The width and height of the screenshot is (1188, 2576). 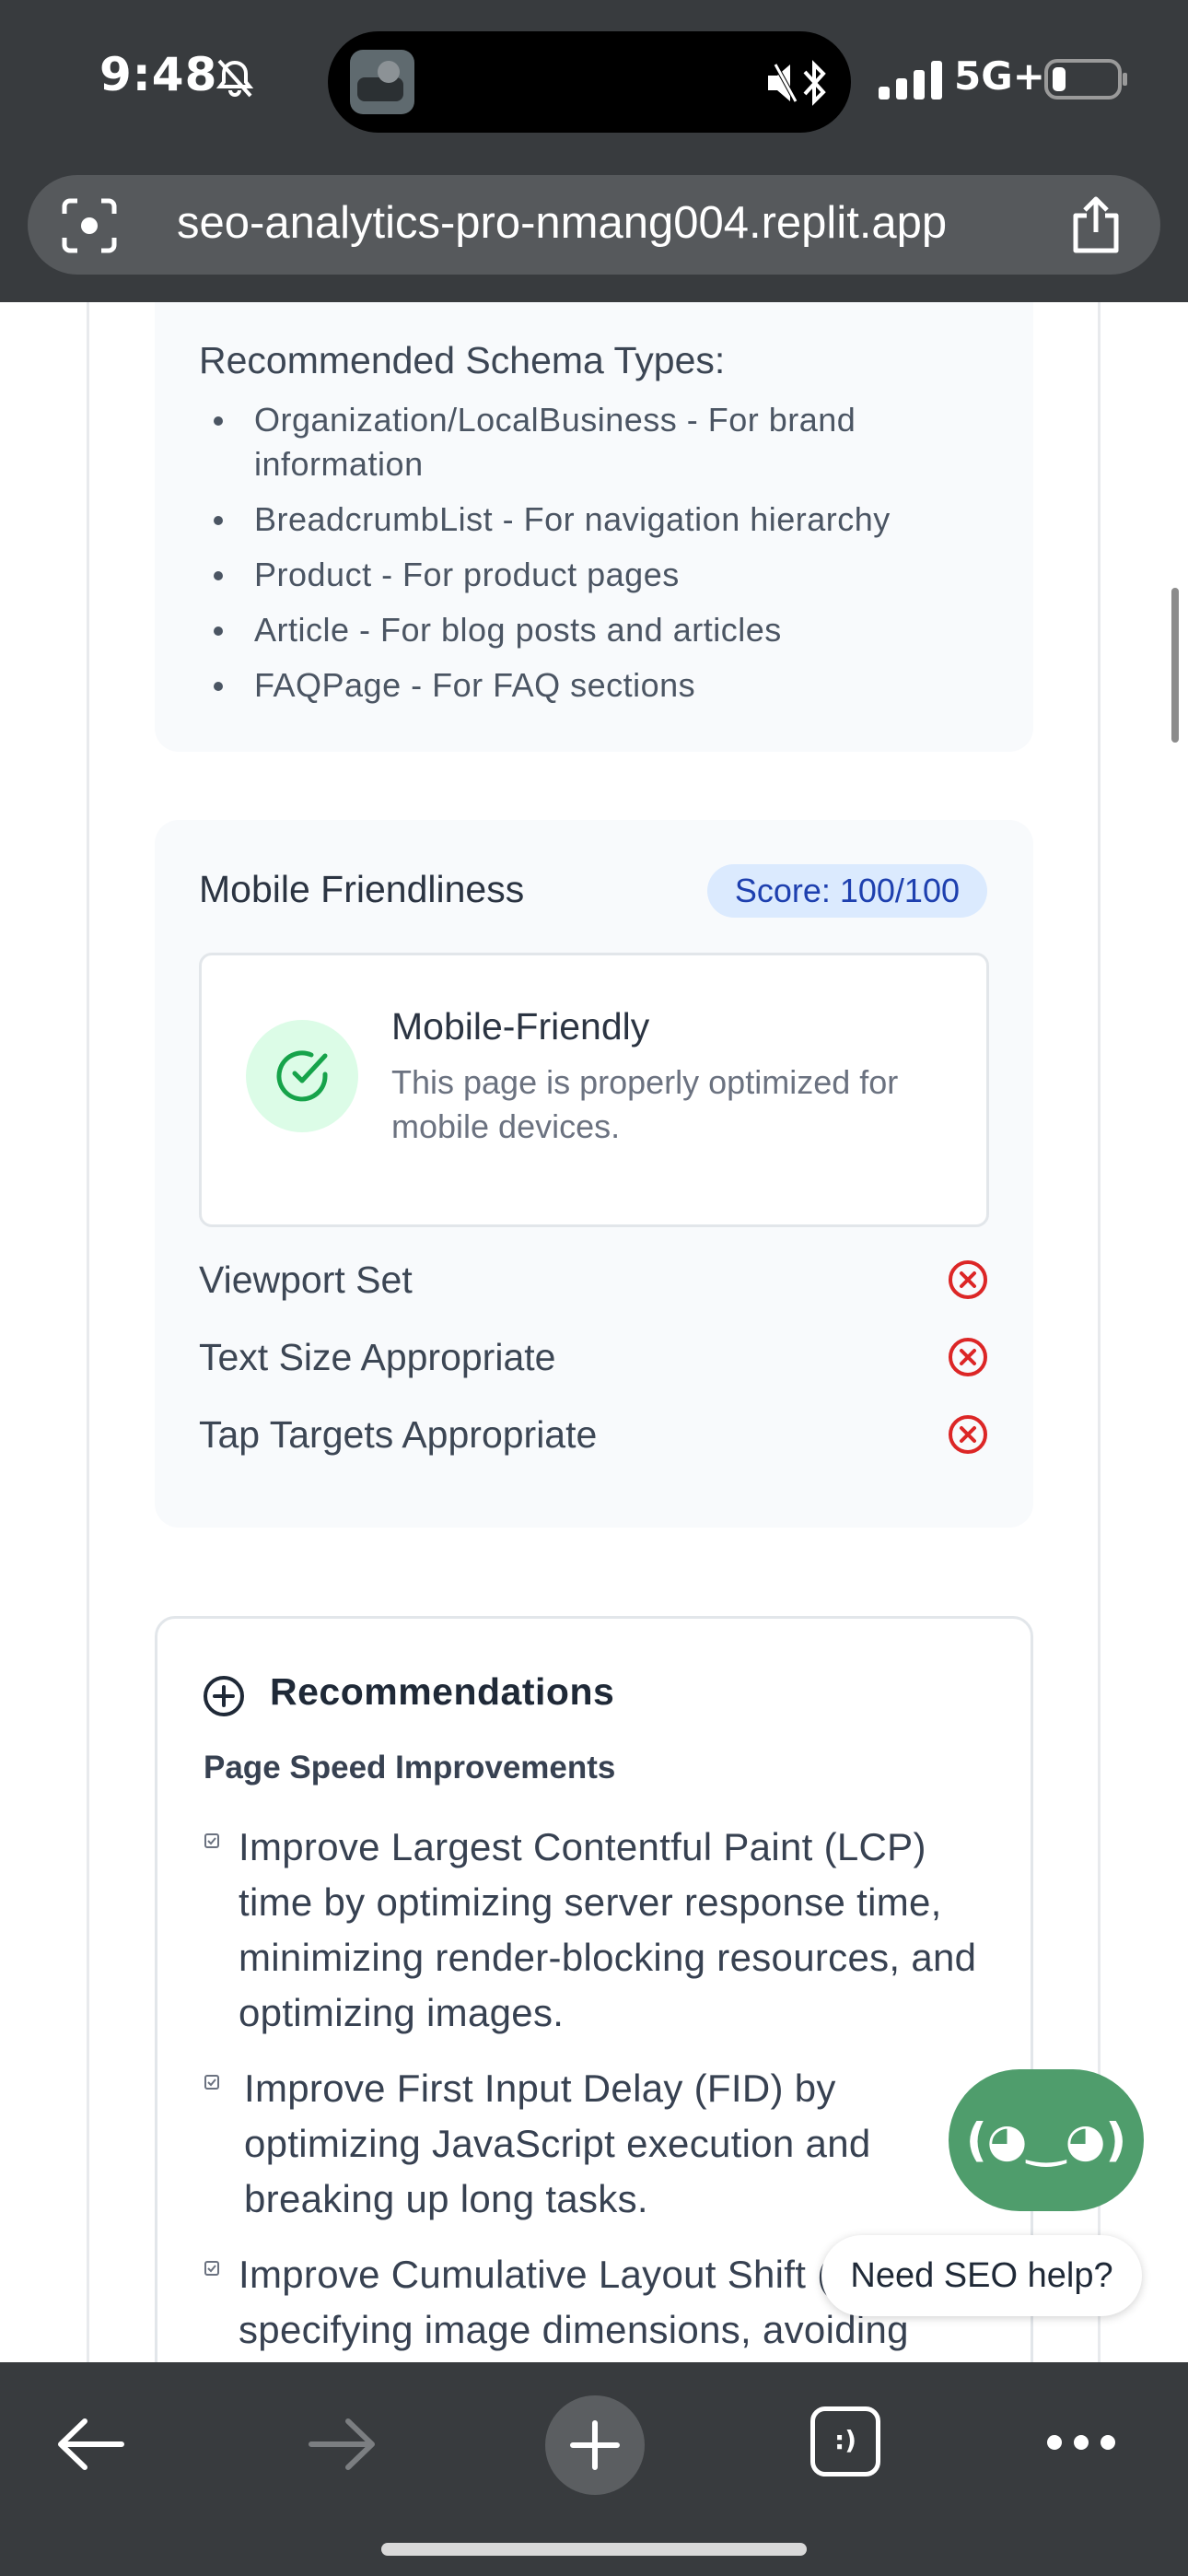 I want to click on new-tab-button, so click(x=595, y=2445).